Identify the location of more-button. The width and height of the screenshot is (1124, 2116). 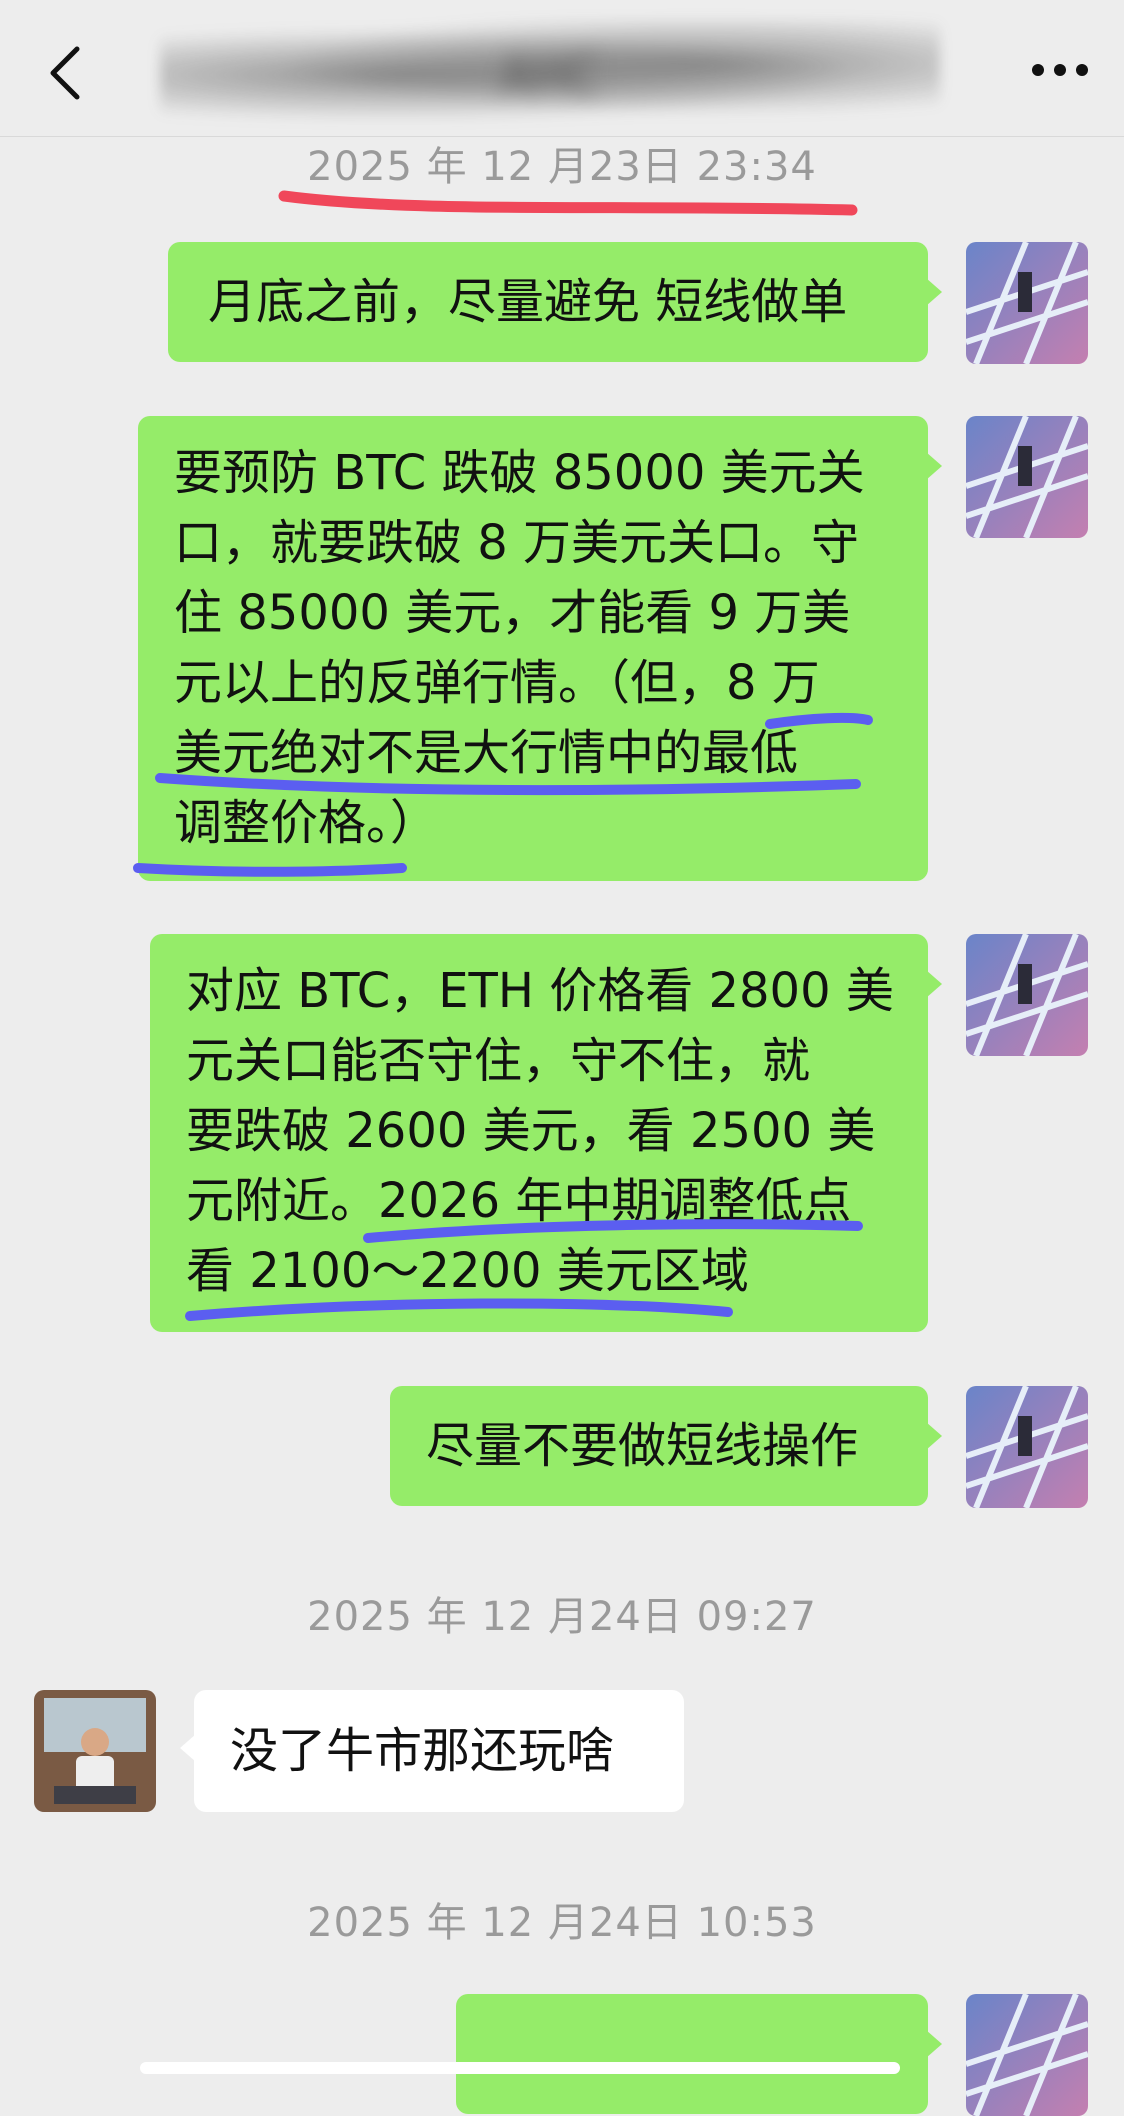
(1060, 70).